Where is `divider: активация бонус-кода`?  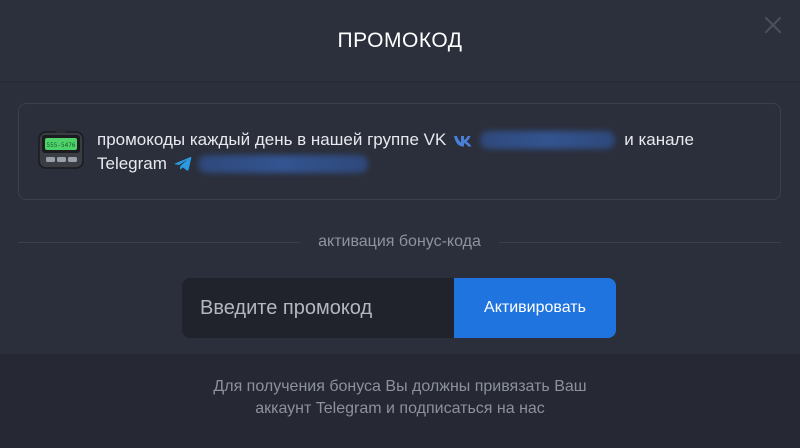 divider: активация бонус-кода is located at coordinates (399, 242).